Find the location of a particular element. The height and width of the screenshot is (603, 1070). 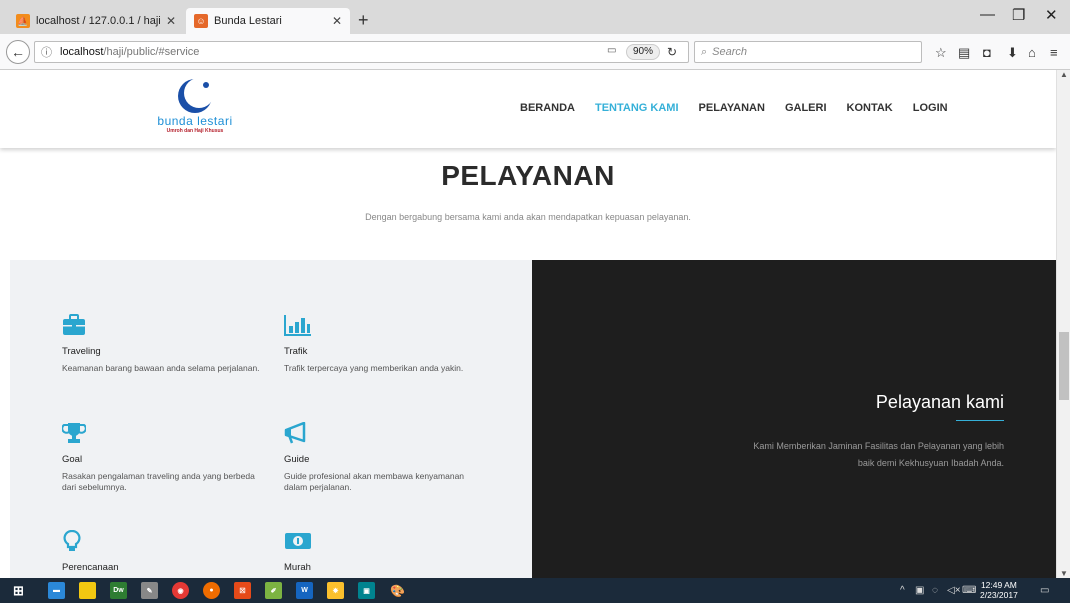

network-icon: ▣ is located at coordinates (919, 590).